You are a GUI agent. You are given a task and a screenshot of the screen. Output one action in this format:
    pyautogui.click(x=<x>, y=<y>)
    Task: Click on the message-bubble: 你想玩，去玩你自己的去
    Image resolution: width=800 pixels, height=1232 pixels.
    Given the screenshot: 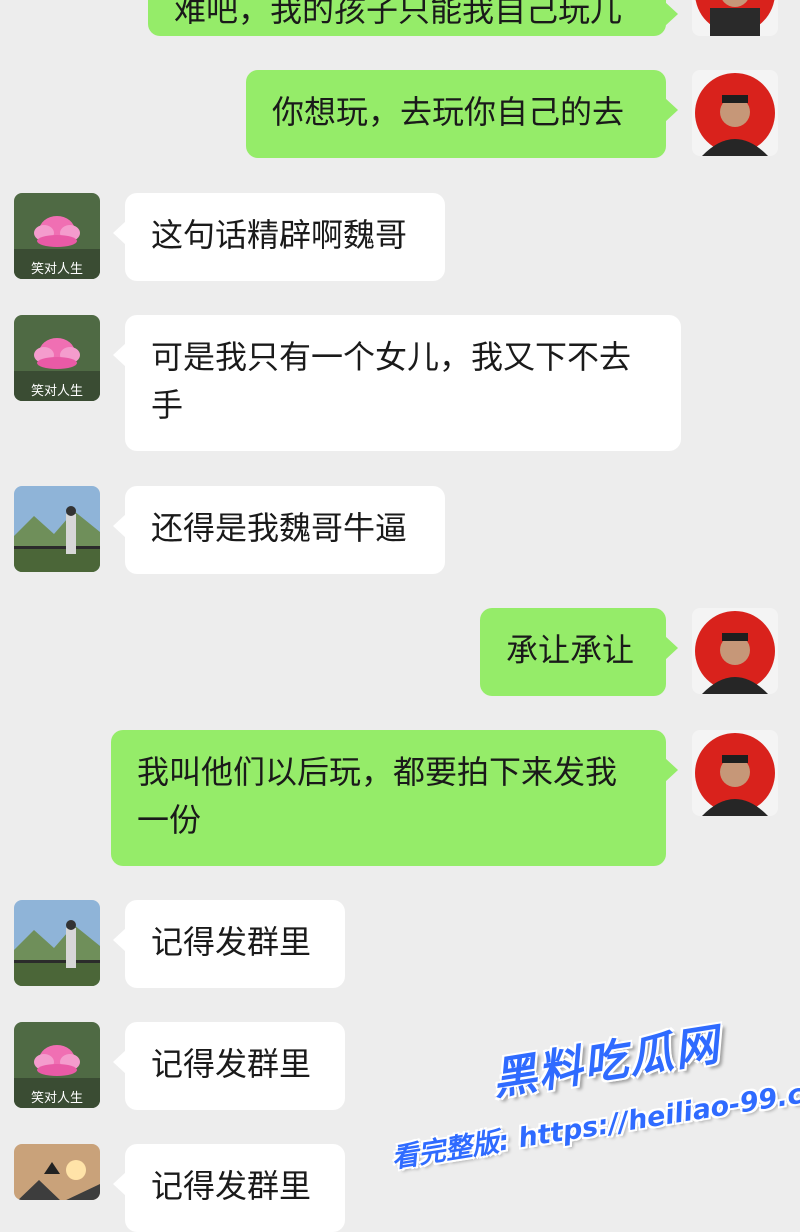 What is the action you would take?
    pyautogui.click(x=462, y=114)
    